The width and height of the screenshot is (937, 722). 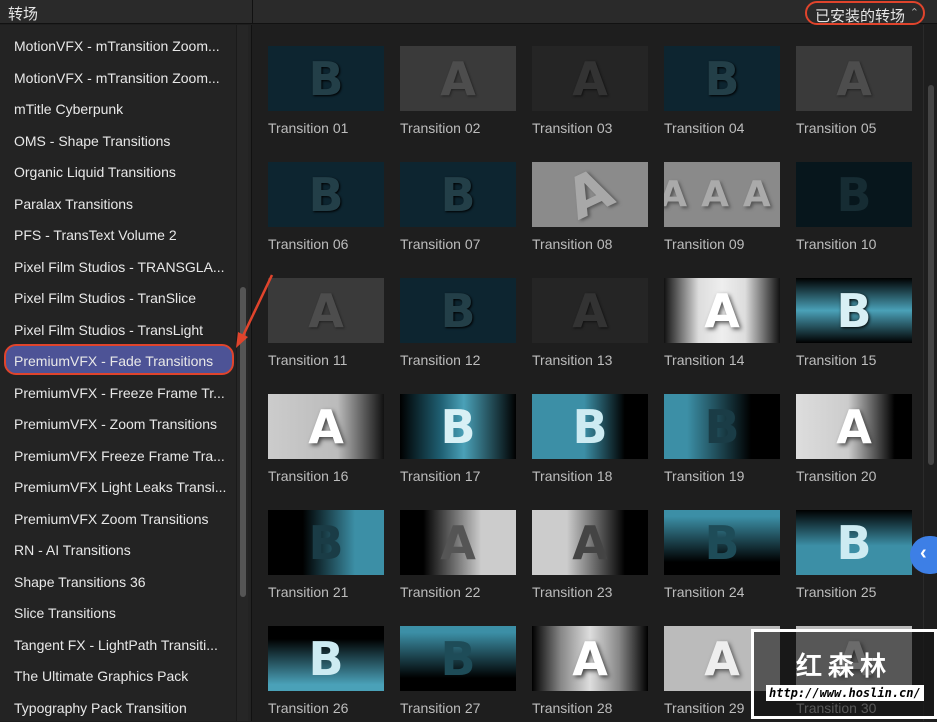 I want to click on sidebar-item: Slice Transitions, so click(x=119, y=611).